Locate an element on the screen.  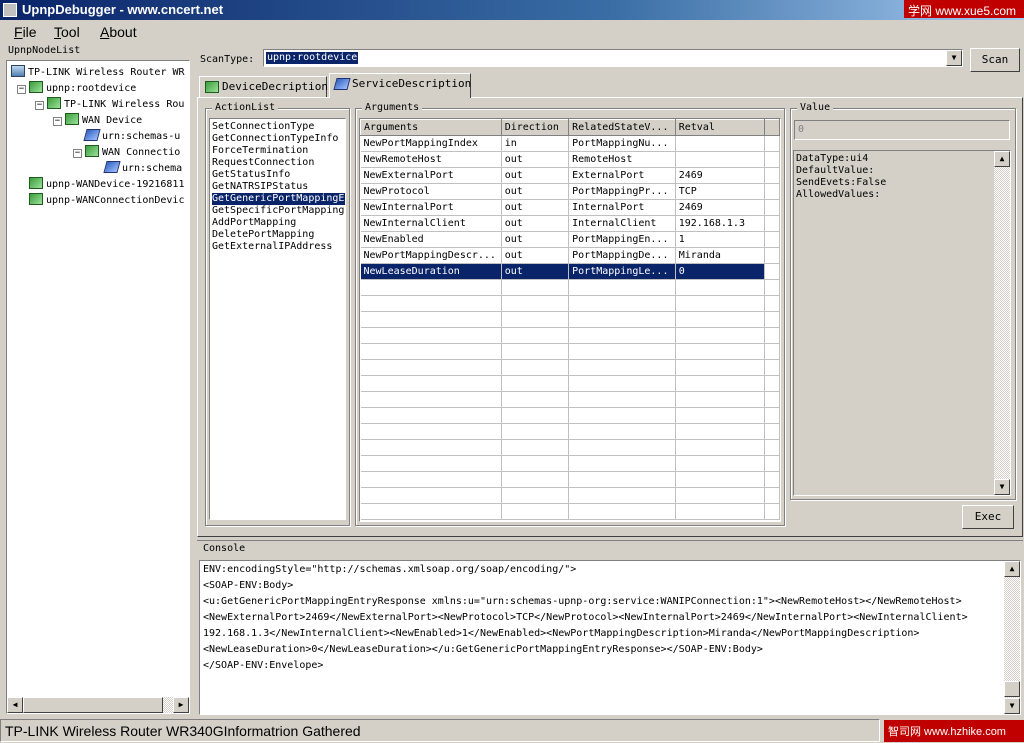
table-row-selected: NewLeaseDuration out PortMappingLe... 0 is located at coordinates (570, 271).